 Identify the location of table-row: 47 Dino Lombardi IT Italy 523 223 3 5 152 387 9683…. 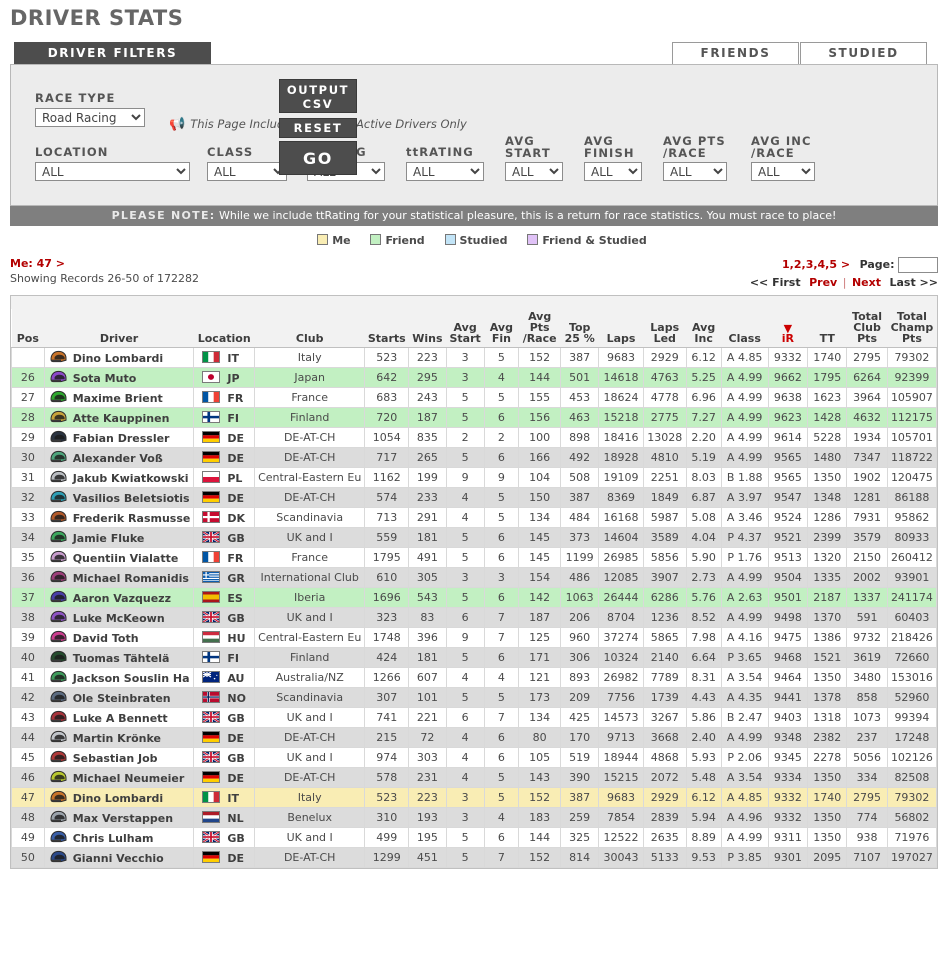
(474, 797).